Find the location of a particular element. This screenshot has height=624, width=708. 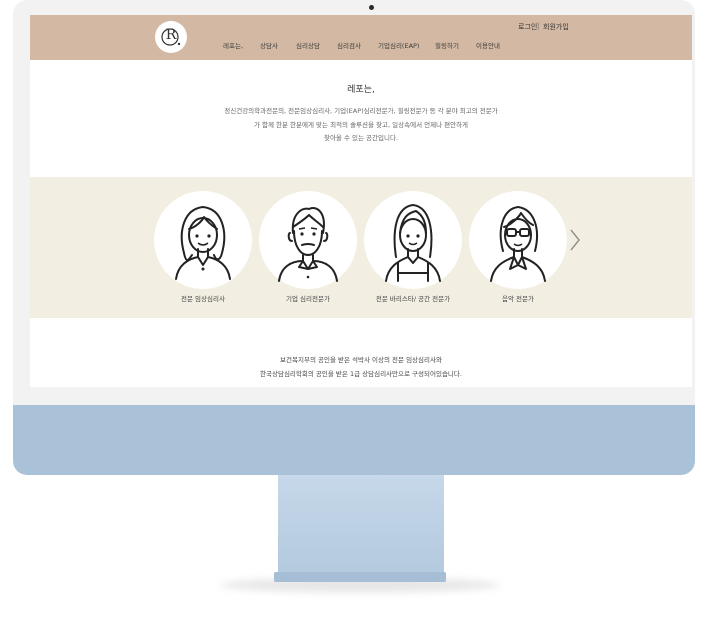

expert-label-corporate: 기업 심리전문가 is located at coordinates (308, 299).